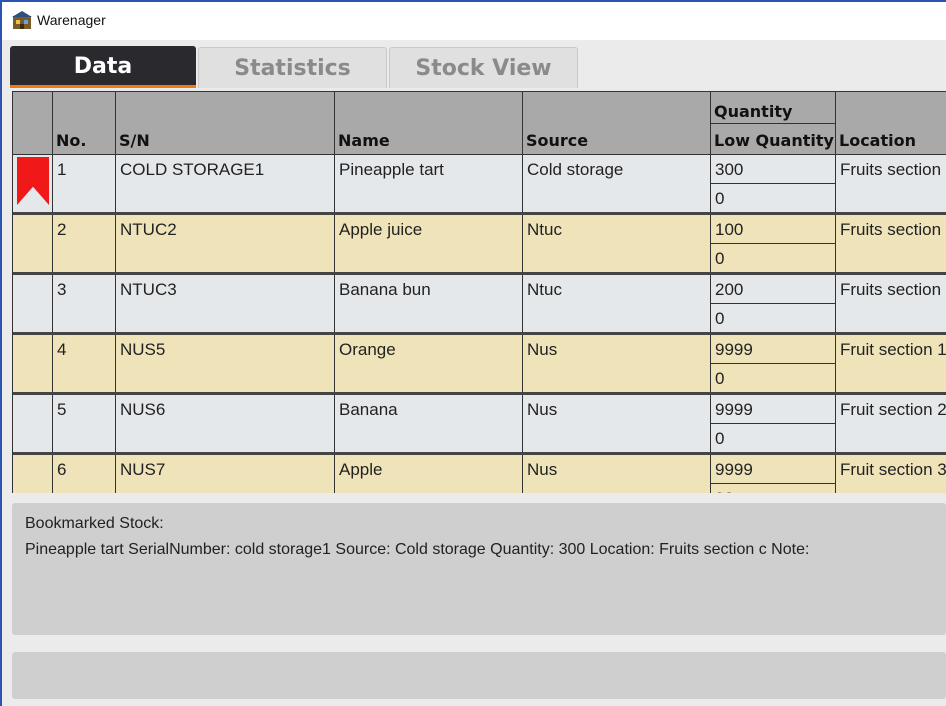 This screenshot has width=946, height=706. What do you see at coordinates (368, 409) in the screenshot?
I see `item-name: Banana` at bounding box center [368, 409].